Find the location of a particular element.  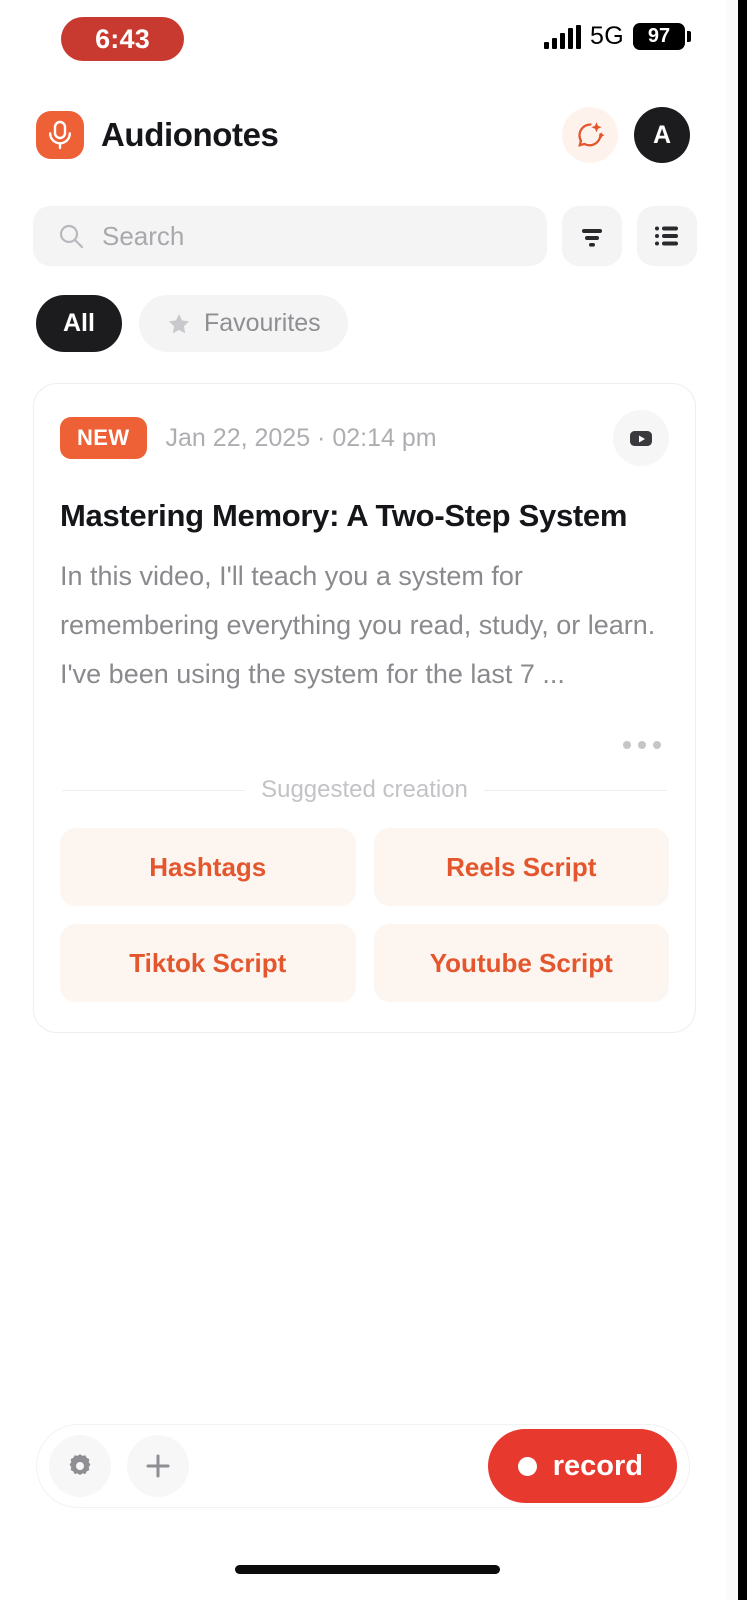

bezel-gap is located at coordinates (732, 800).